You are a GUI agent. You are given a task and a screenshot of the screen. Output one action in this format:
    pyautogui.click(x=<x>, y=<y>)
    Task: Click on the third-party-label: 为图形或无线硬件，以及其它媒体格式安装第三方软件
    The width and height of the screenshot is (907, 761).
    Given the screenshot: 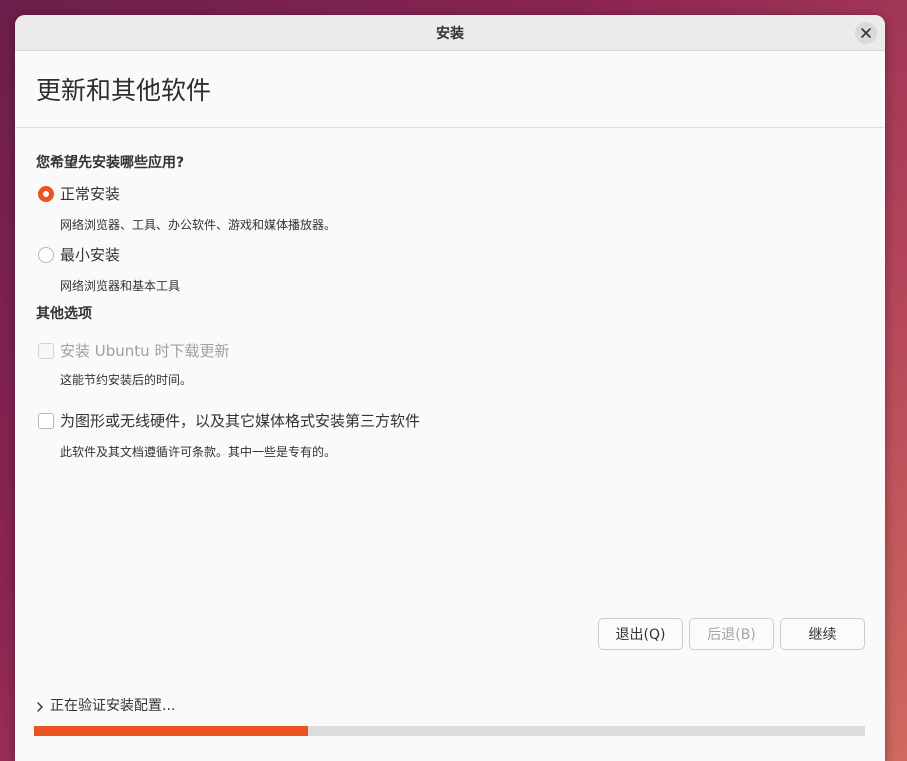 What is the action you would take?
    pyautogui.click(x=240, y=421)
    